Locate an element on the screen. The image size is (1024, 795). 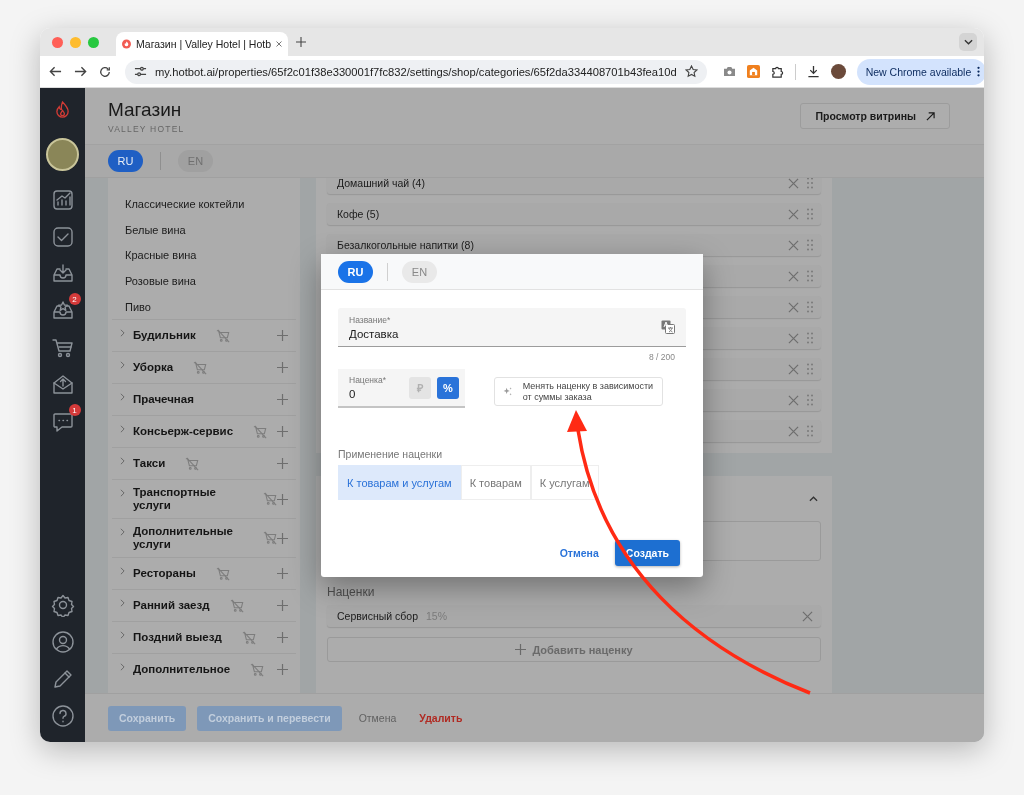
subcategory-item: Красные вина is located at coordinates (204, 255).